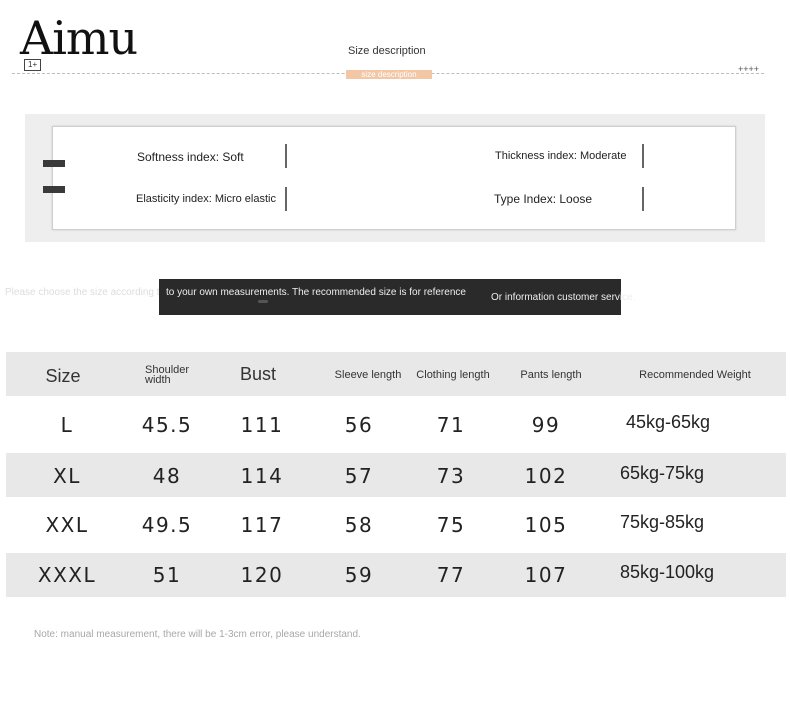  What do you see at coordinates (167, 375) in the screenshot?
I see `column-header-shoulder: Shoulder width` at bounding box center [167, 375].